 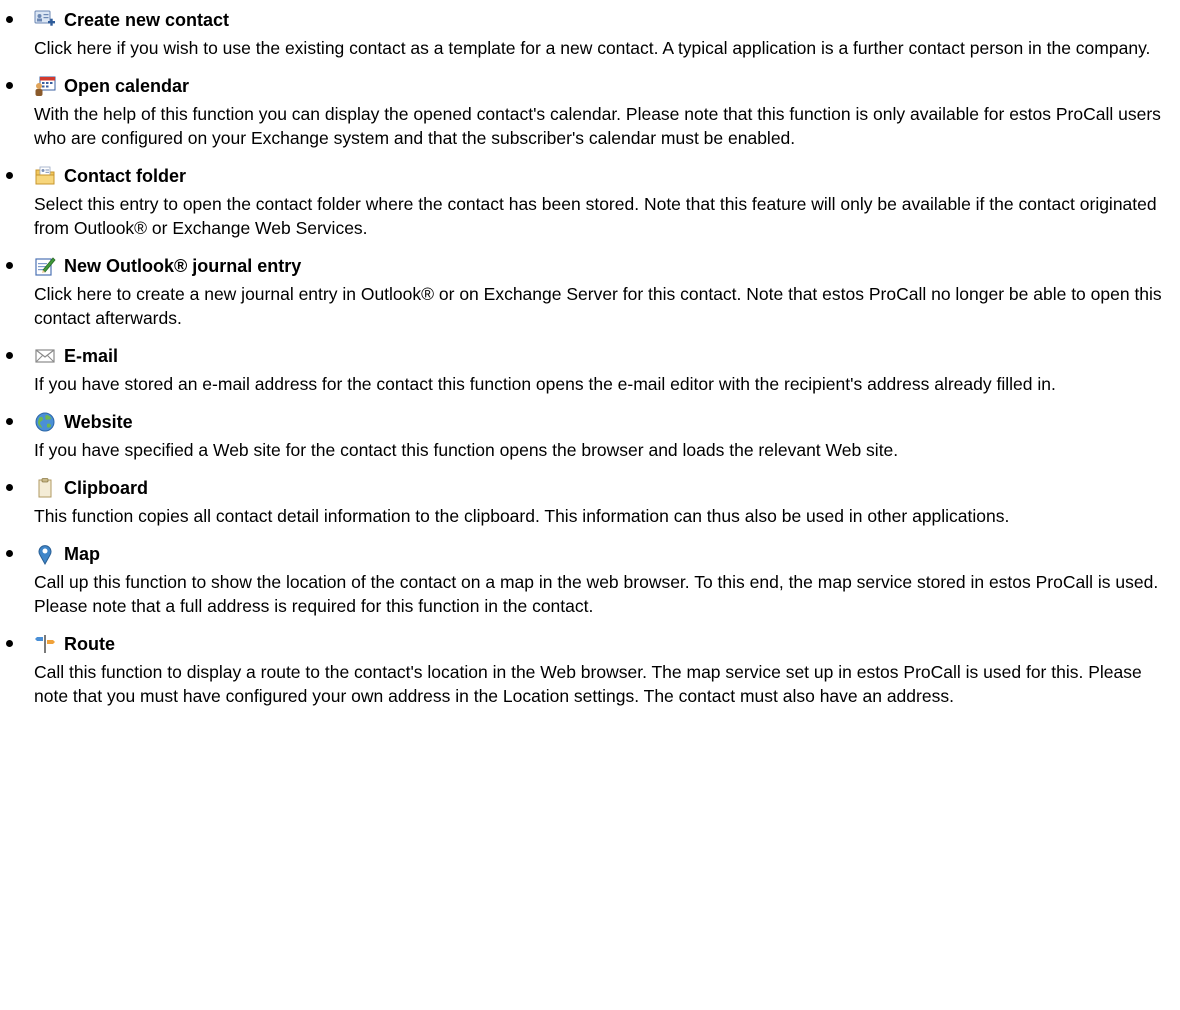 I want to click on item-title: Route, so click(x=89, y=643).